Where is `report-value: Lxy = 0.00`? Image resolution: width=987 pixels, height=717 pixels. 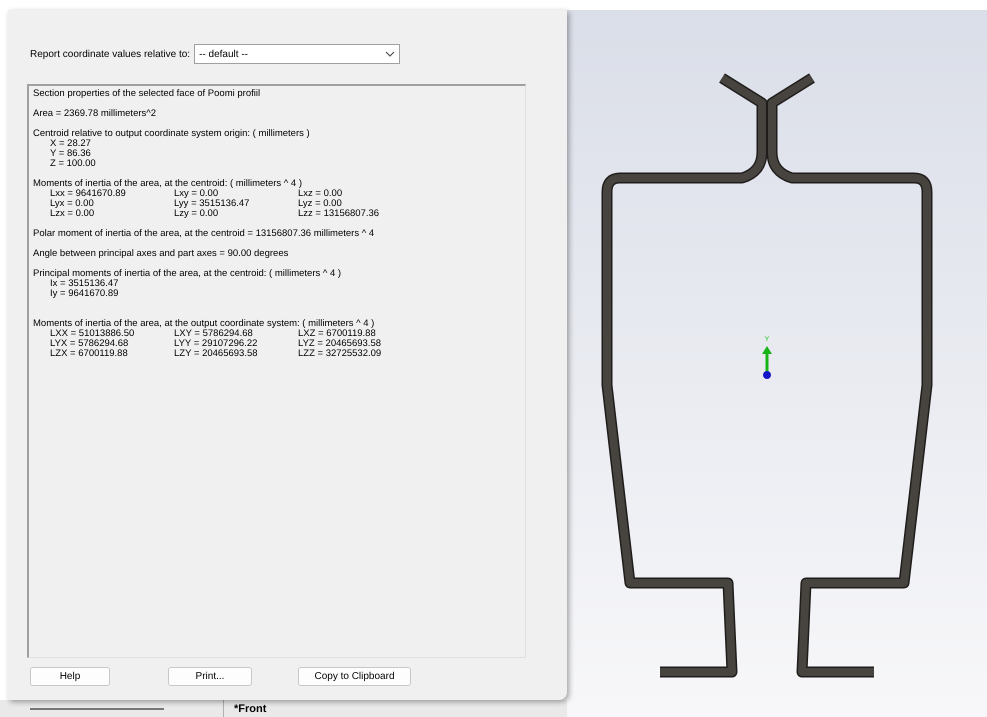
report-value: Lxy = 0.00 is located at coordinates (197, 194).